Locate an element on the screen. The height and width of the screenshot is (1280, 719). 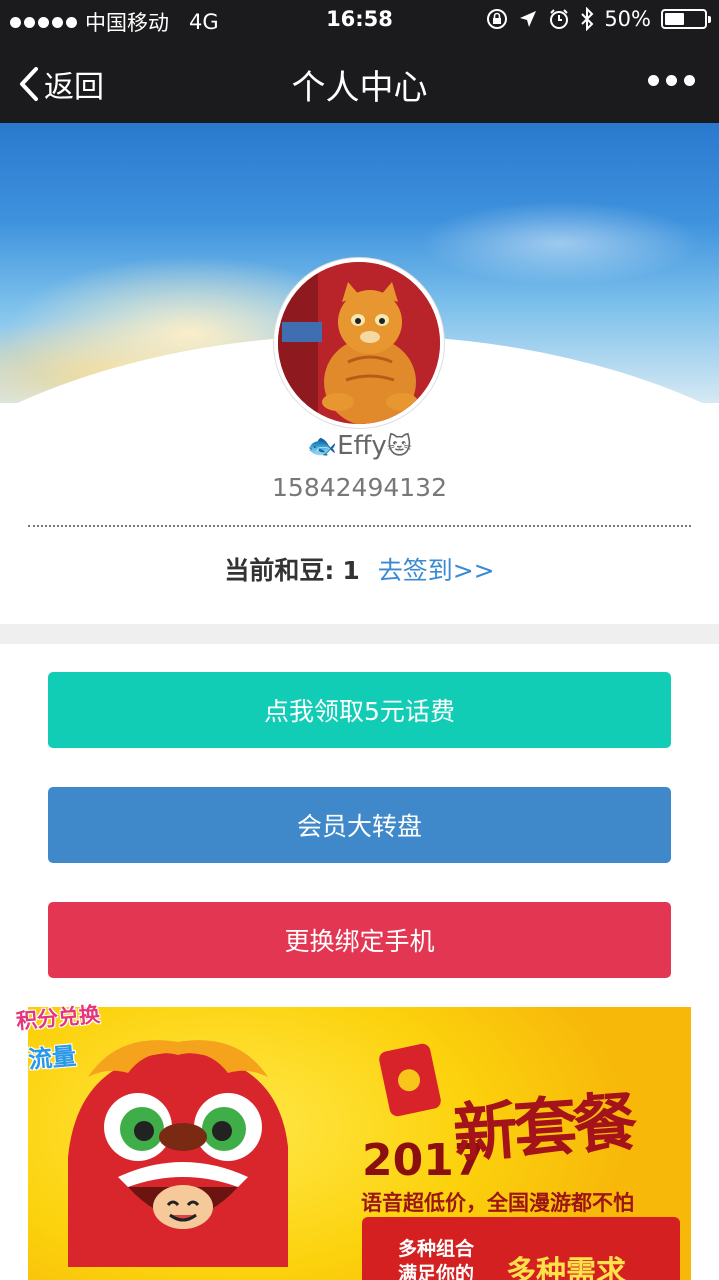
page-title: 个人中心 is located at coordinates (359, 88).